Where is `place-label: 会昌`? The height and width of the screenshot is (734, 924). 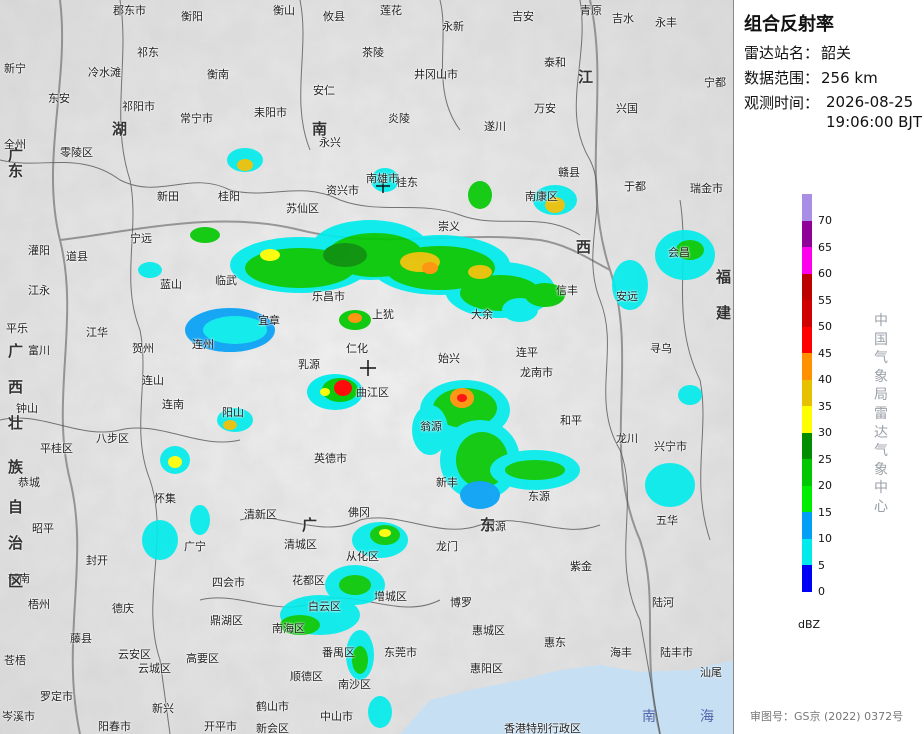 place-label: 会昌 is located at coordinates (679, 252).